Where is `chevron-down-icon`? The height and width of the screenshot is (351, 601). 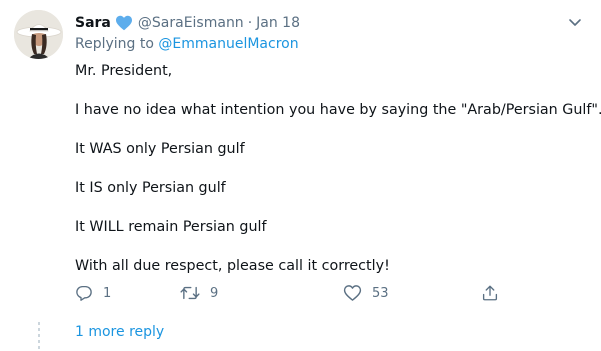 chevron-down-icon is located at coordinates (575, 22).